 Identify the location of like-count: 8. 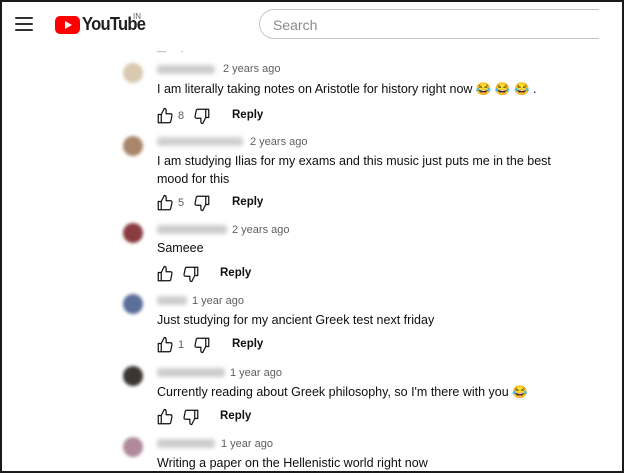
(181, 116).